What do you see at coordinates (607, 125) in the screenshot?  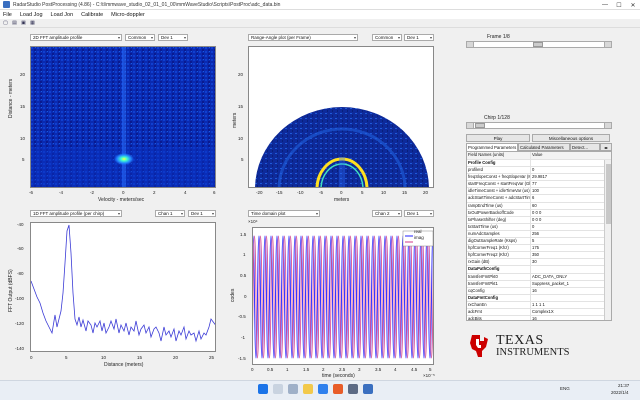 I see `chirp-slider-right-arrow` at bounding box center [607, 125].